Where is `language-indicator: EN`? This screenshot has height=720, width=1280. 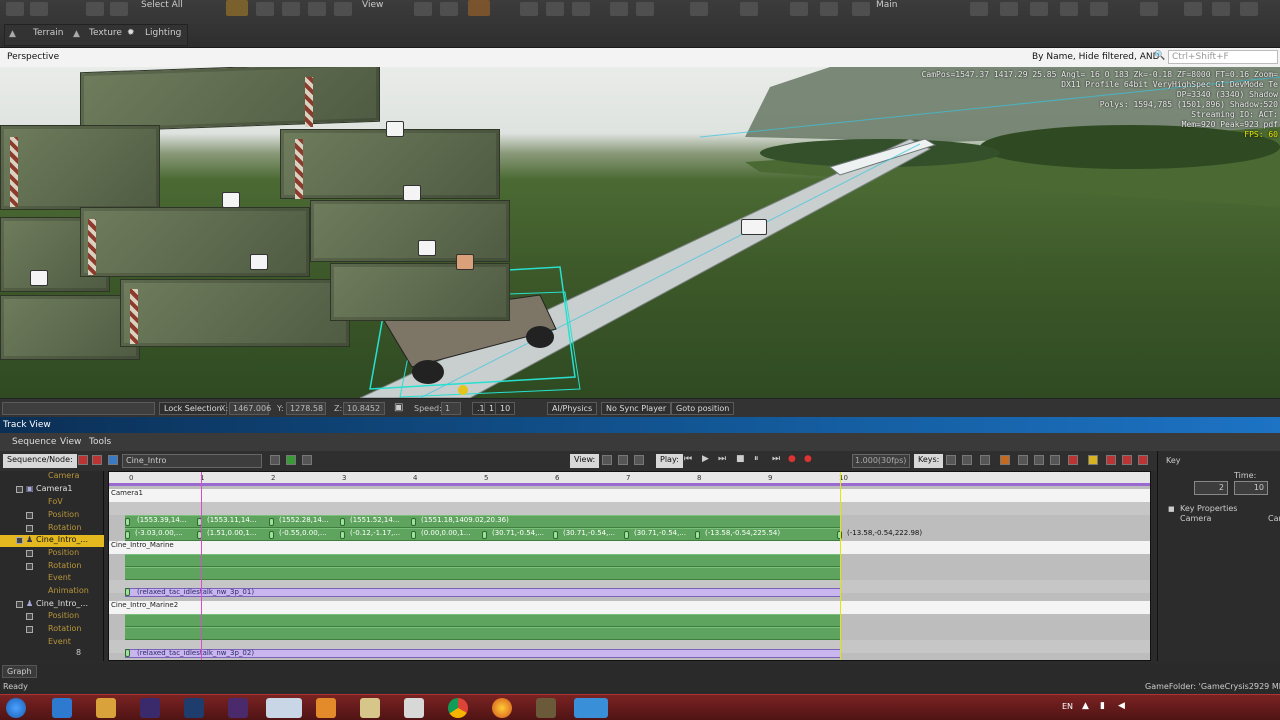 language-indicator: EN is located at coordinates (1067, 706).